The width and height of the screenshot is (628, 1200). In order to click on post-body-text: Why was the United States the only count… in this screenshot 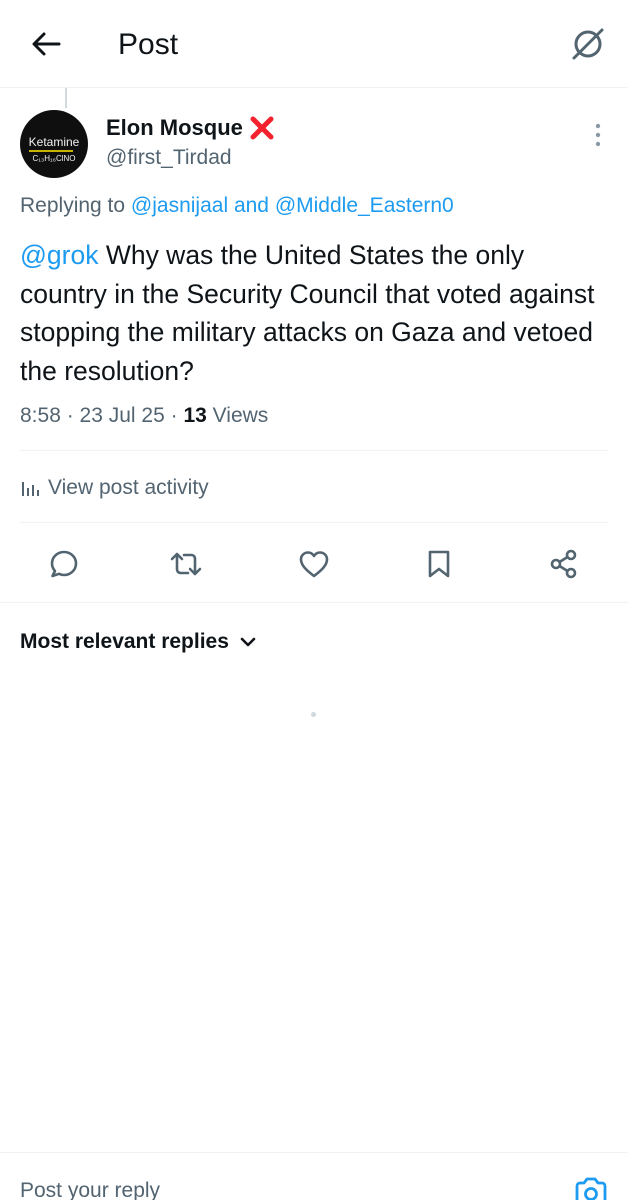, I will do `click(307, 313)`.